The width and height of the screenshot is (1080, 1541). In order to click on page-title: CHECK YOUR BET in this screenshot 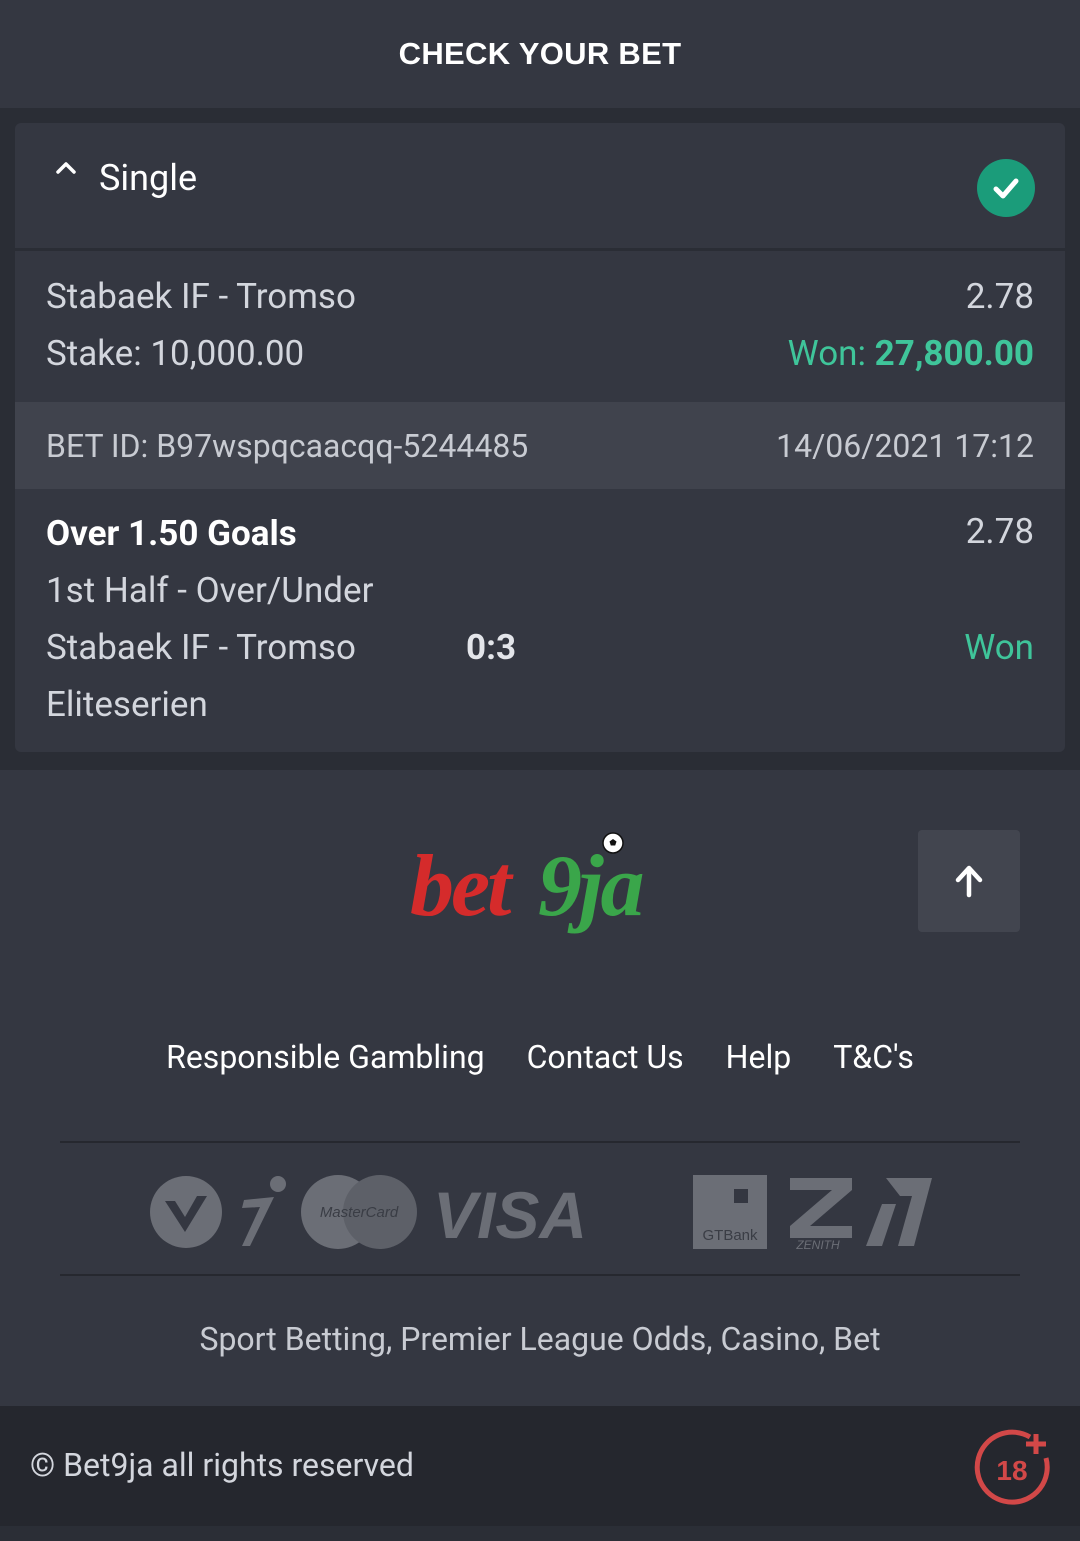, I will do `click(540, 53)`.